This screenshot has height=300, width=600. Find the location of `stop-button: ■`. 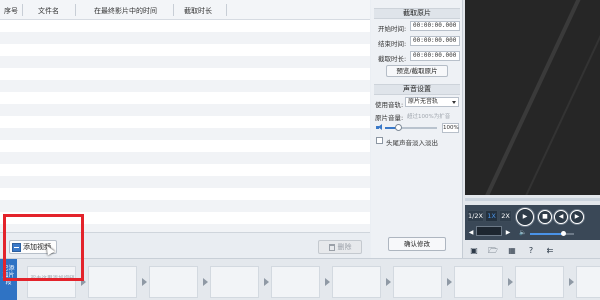

stop-button: ■ is located at coordinates (545, 217).